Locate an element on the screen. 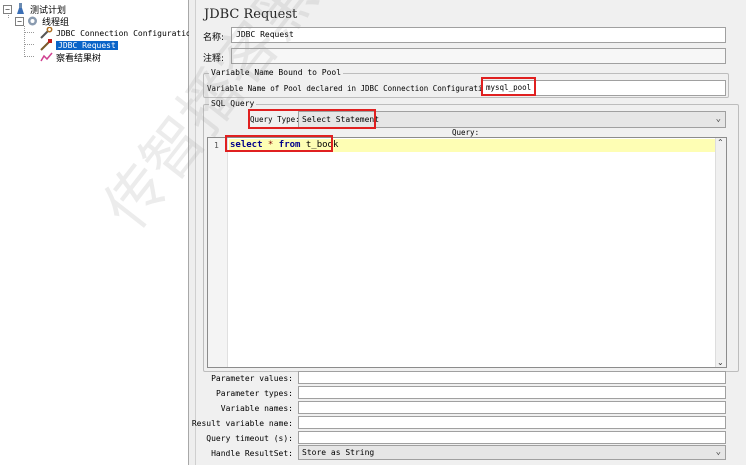 This screenshot has height=465, width=746. tree-node-jdbc-request: JDBC Request is located at coordinates (79, 45).